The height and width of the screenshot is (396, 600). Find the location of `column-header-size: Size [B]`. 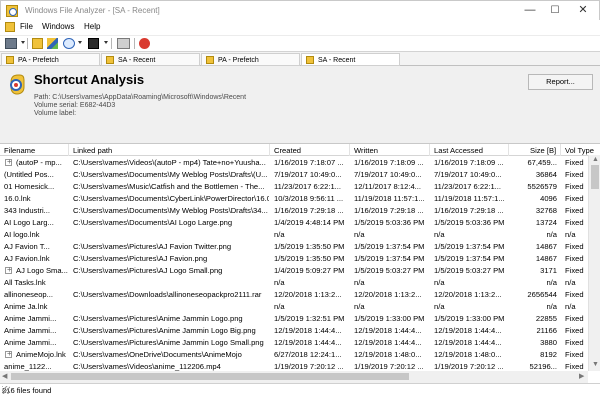

column-header-size: Size [B] is located at coordinates (535, 150).